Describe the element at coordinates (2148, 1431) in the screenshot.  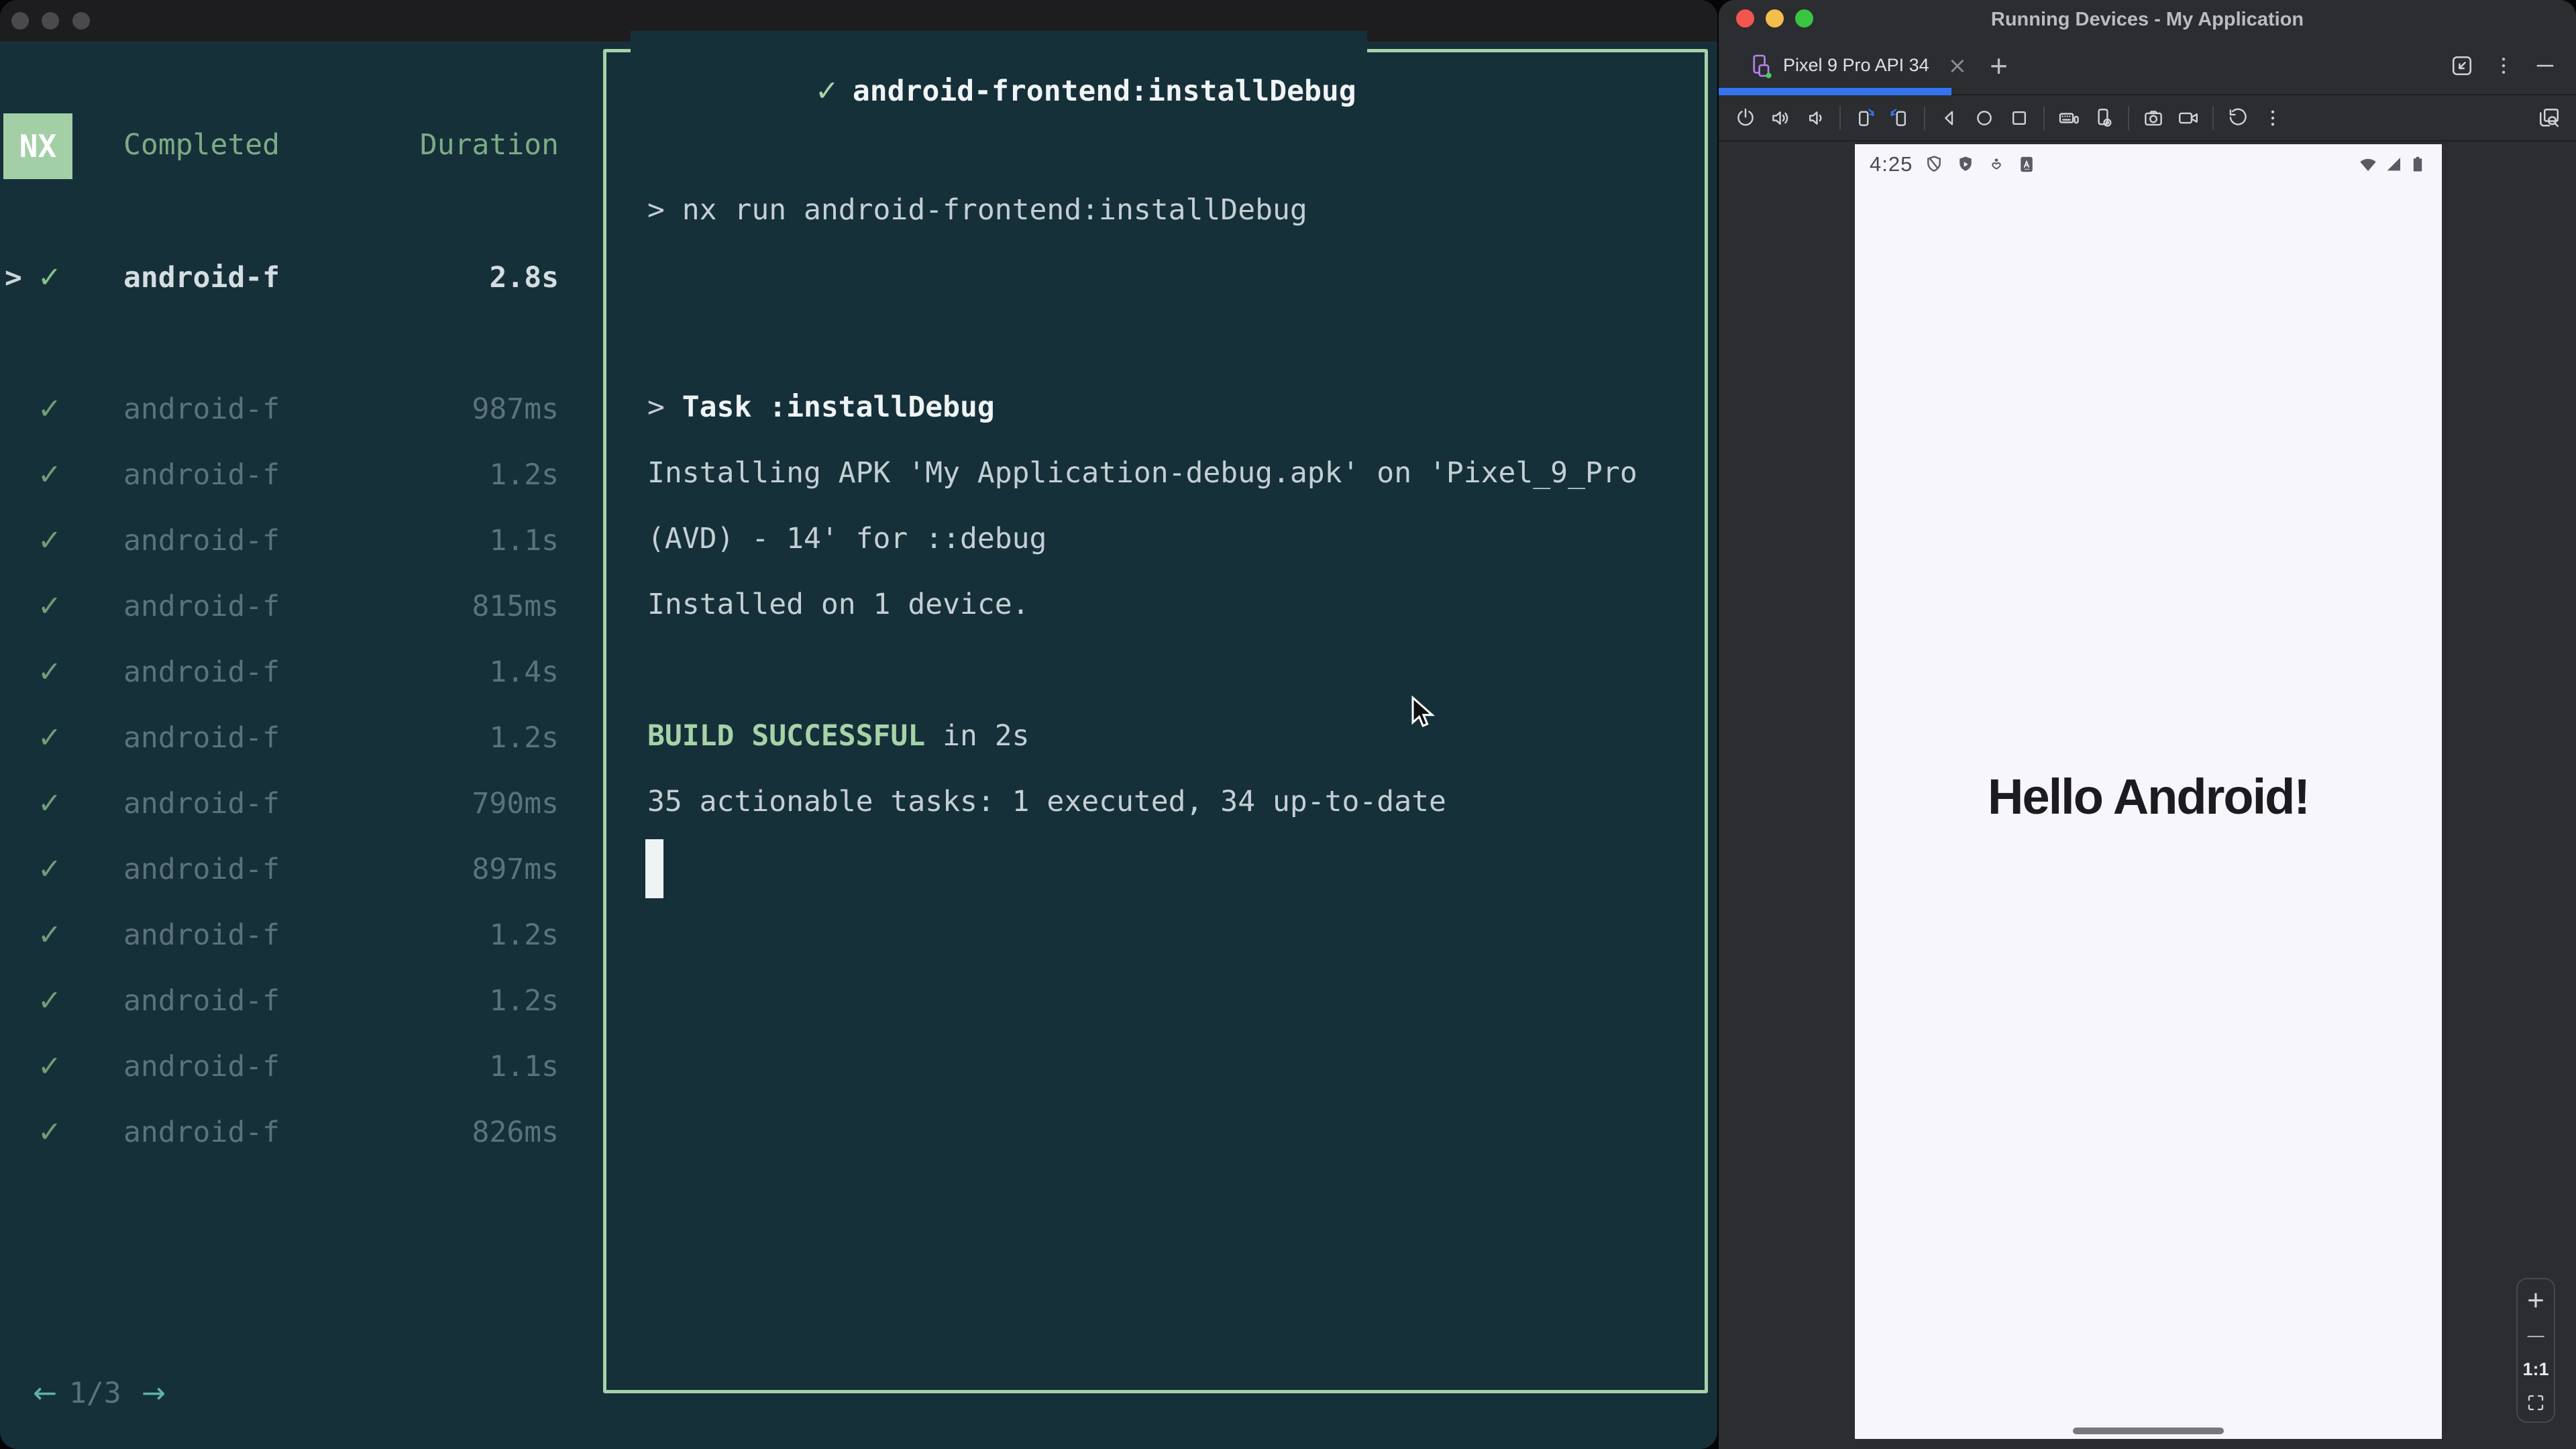
I see `gesture-pill` at that location.